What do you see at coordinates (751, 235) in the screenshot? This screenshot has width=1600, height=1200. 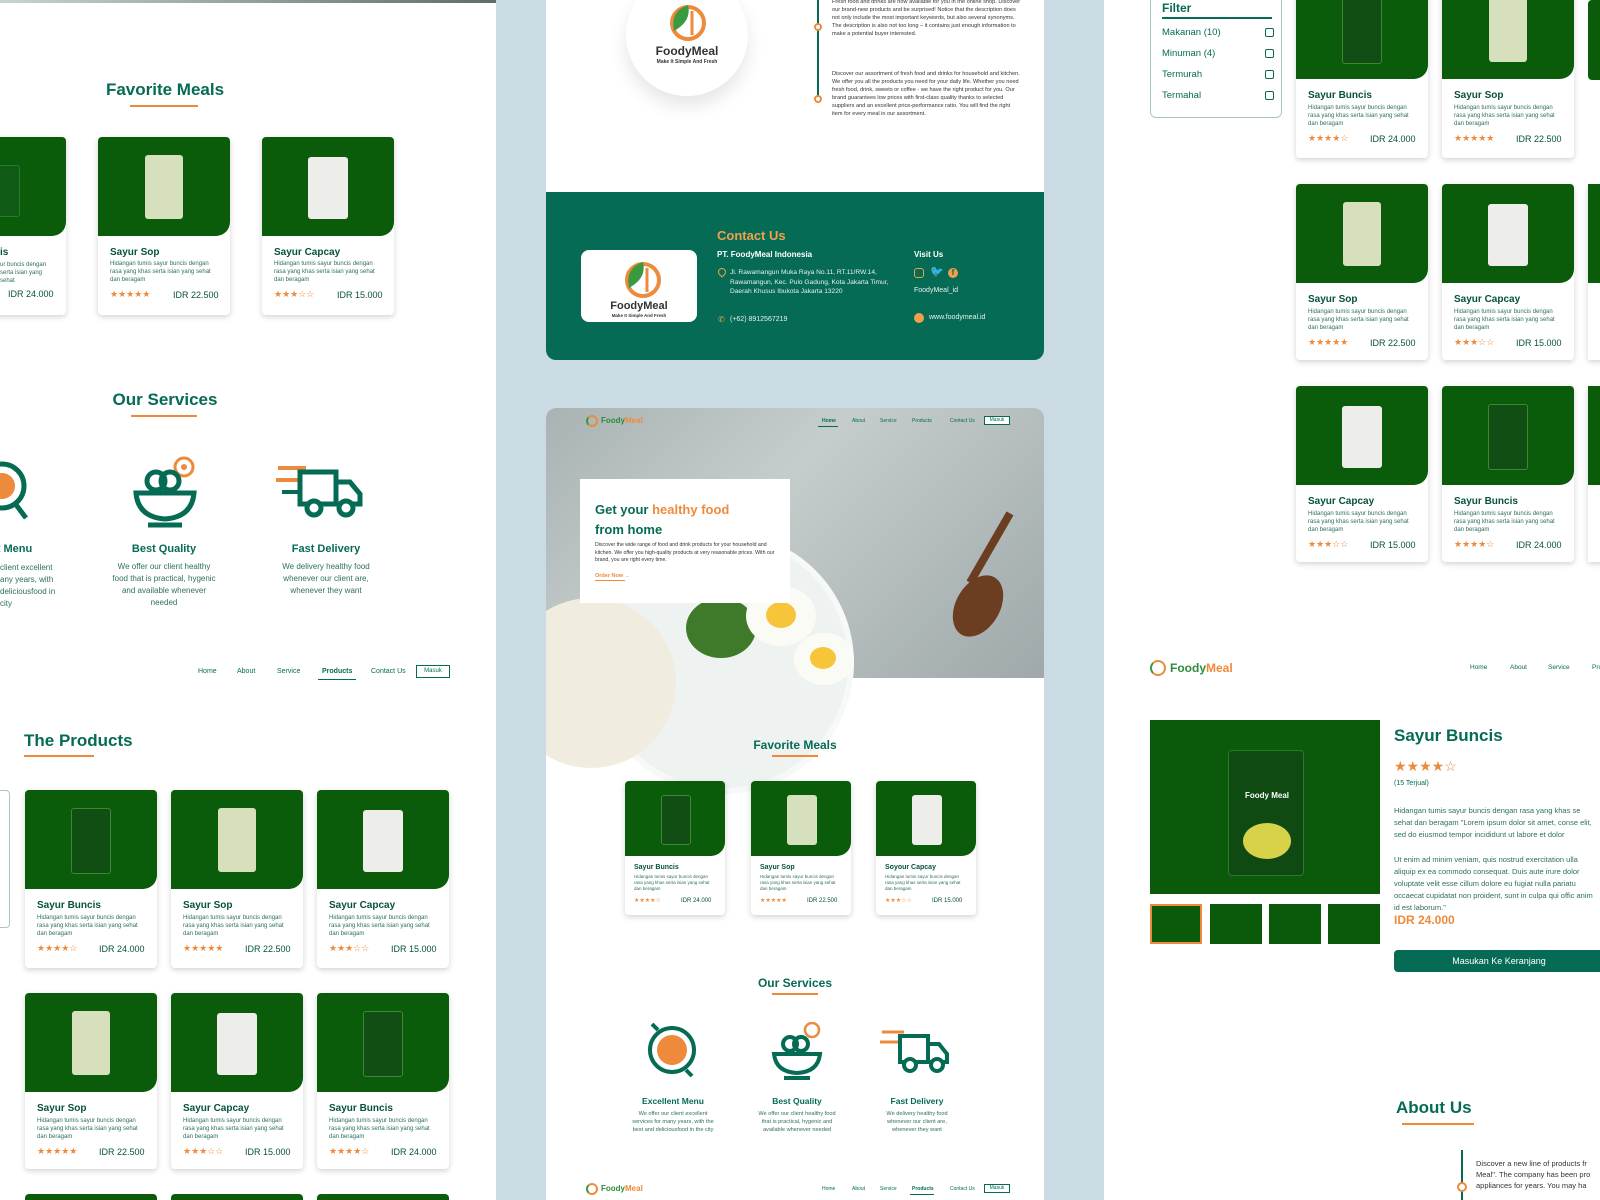 I see `contact-title: Contact Us` at bounding box center [751, 235].